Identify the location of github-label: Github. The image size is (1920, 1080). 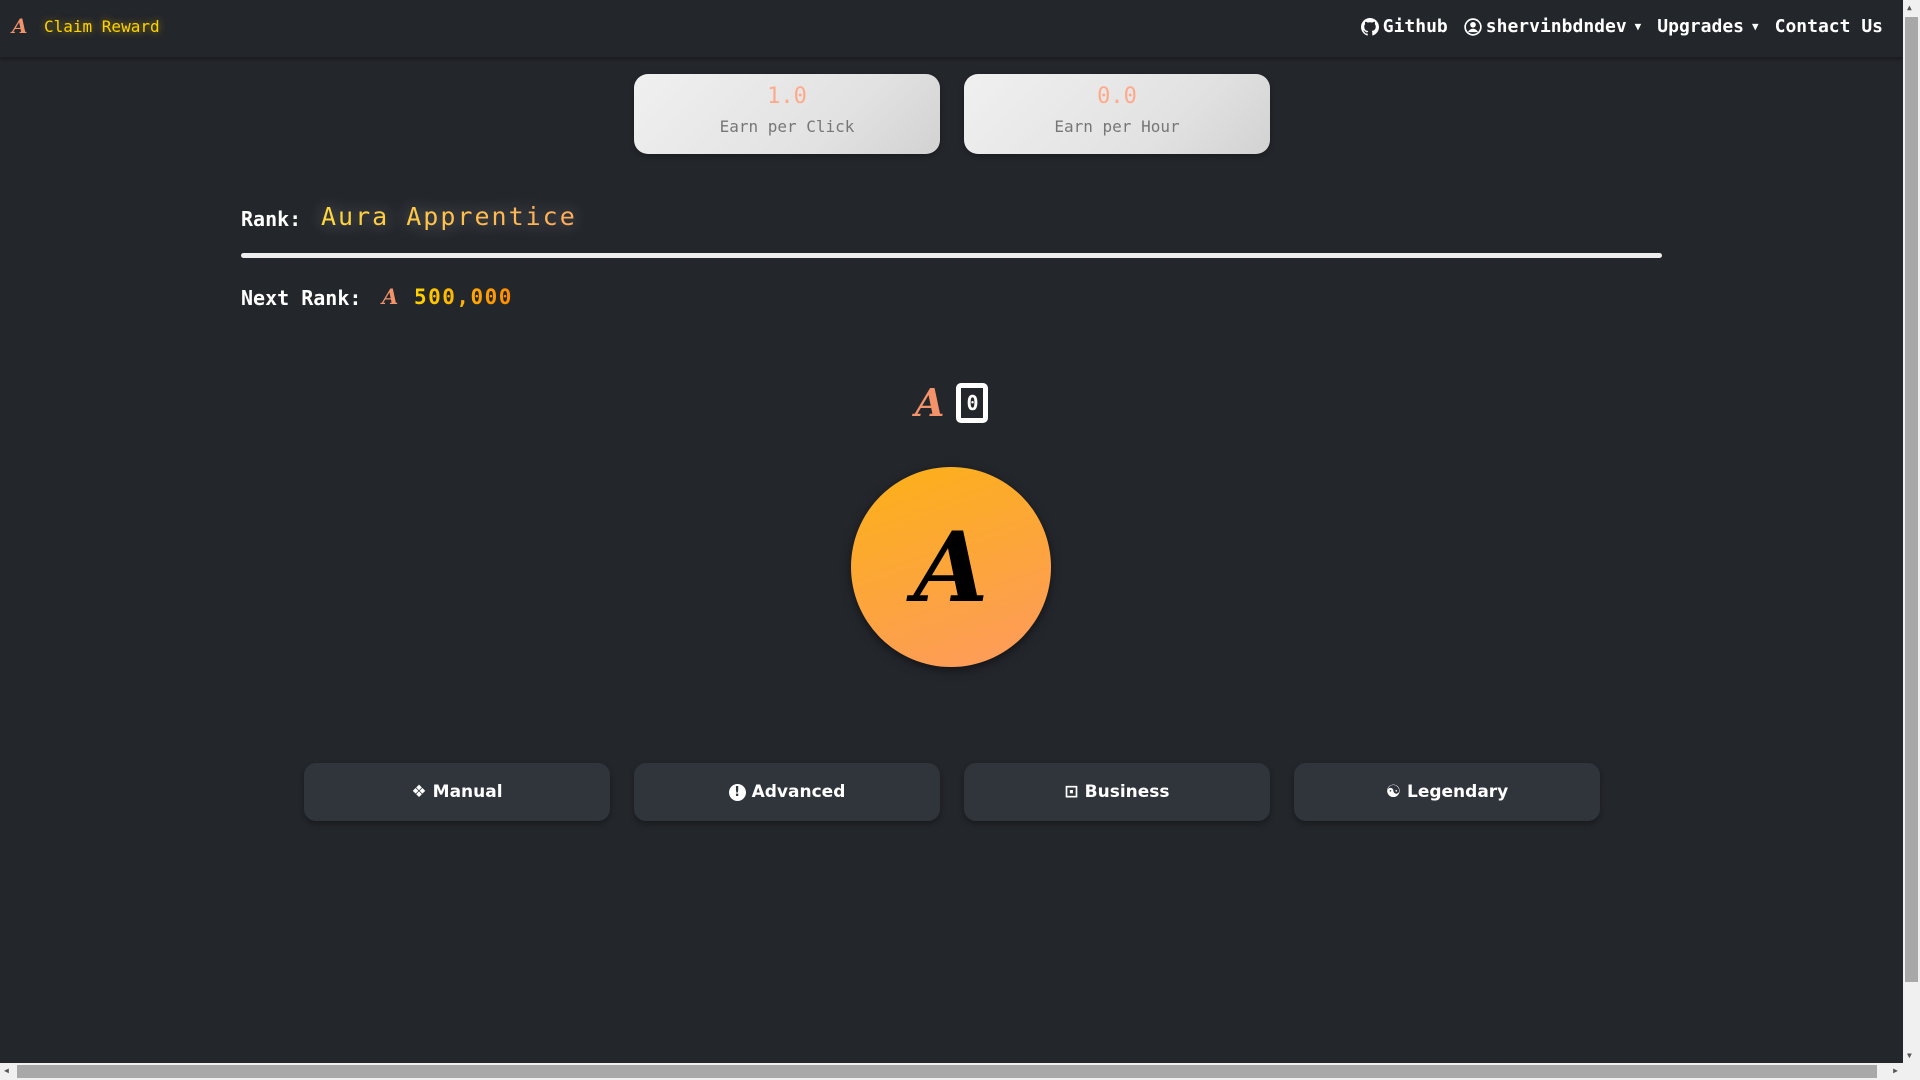
(1415, 26).